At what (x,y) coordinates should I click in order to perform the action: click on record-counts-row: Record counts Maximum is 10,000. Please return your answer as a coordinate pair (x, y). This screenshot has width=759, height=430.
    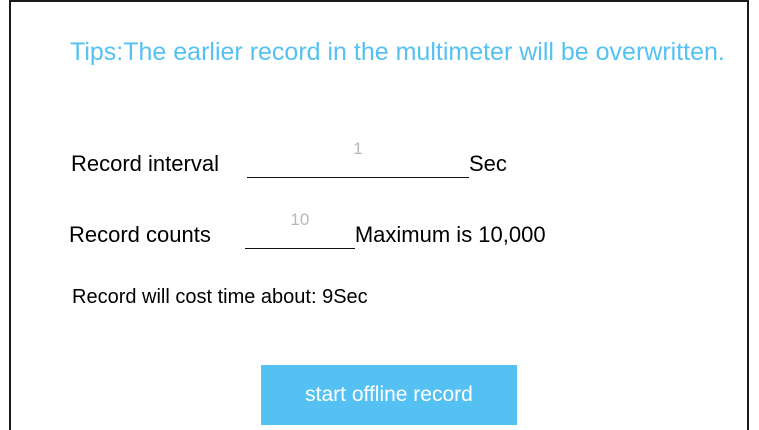
    Looking at the image, I should click on (307, 229).